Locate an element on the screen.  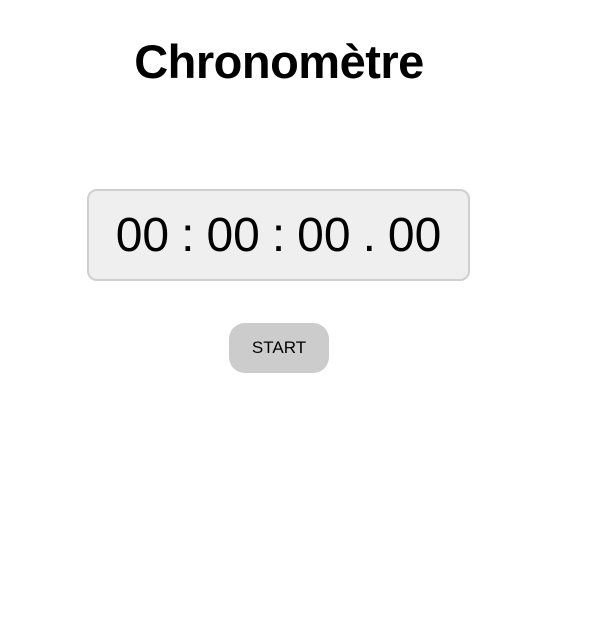
timer-display: 00 : 00 : 00 . 00 is located at coordinates (278, 235).